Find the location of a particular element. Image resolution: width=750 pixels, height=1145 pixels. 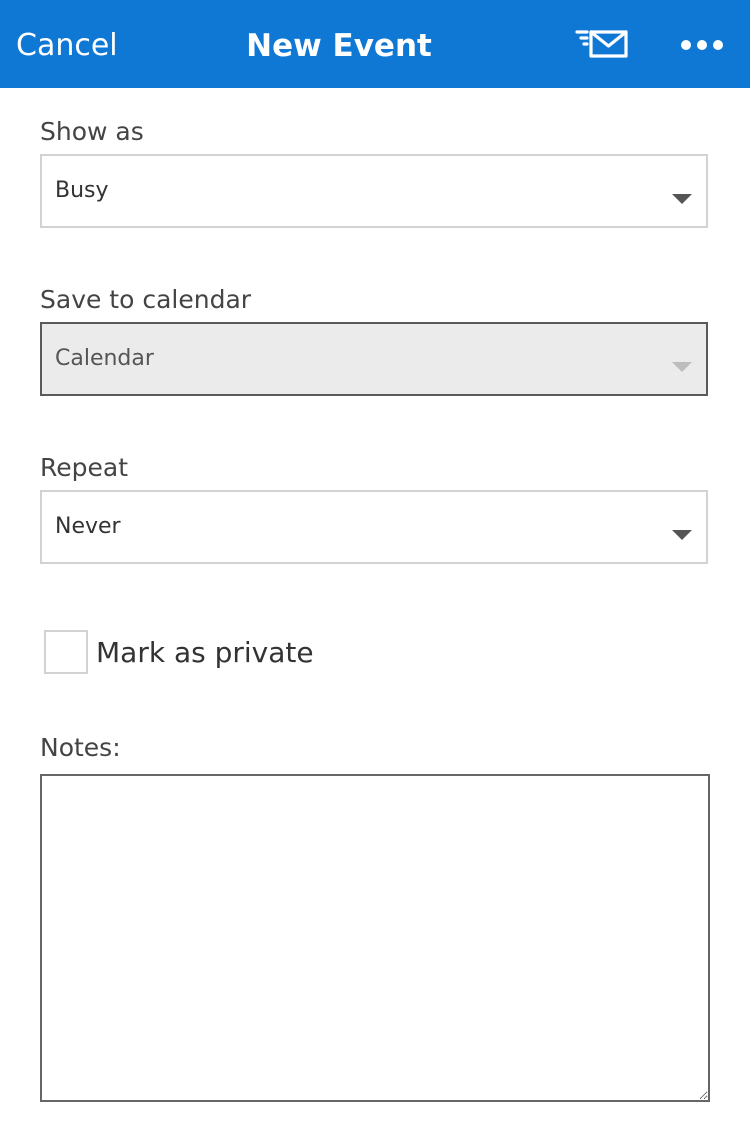

top-app-bar: Cancel New Event is located at coordinates (375, 44).